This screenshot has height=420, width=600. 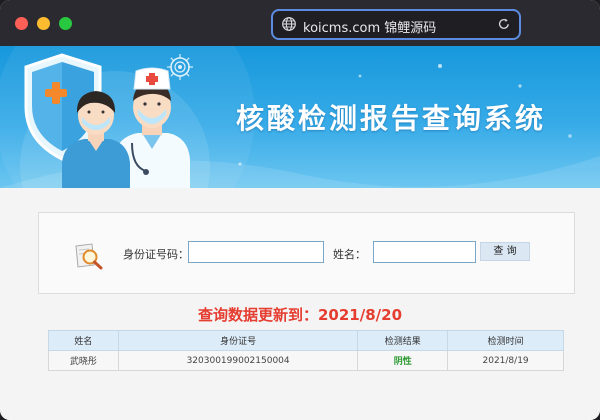 What do you see at coordinates (300, 315) in the screenshot?
I see `data-update-notice: 查询数据更新到：2021/8/20` at bounding box center [300, 315].